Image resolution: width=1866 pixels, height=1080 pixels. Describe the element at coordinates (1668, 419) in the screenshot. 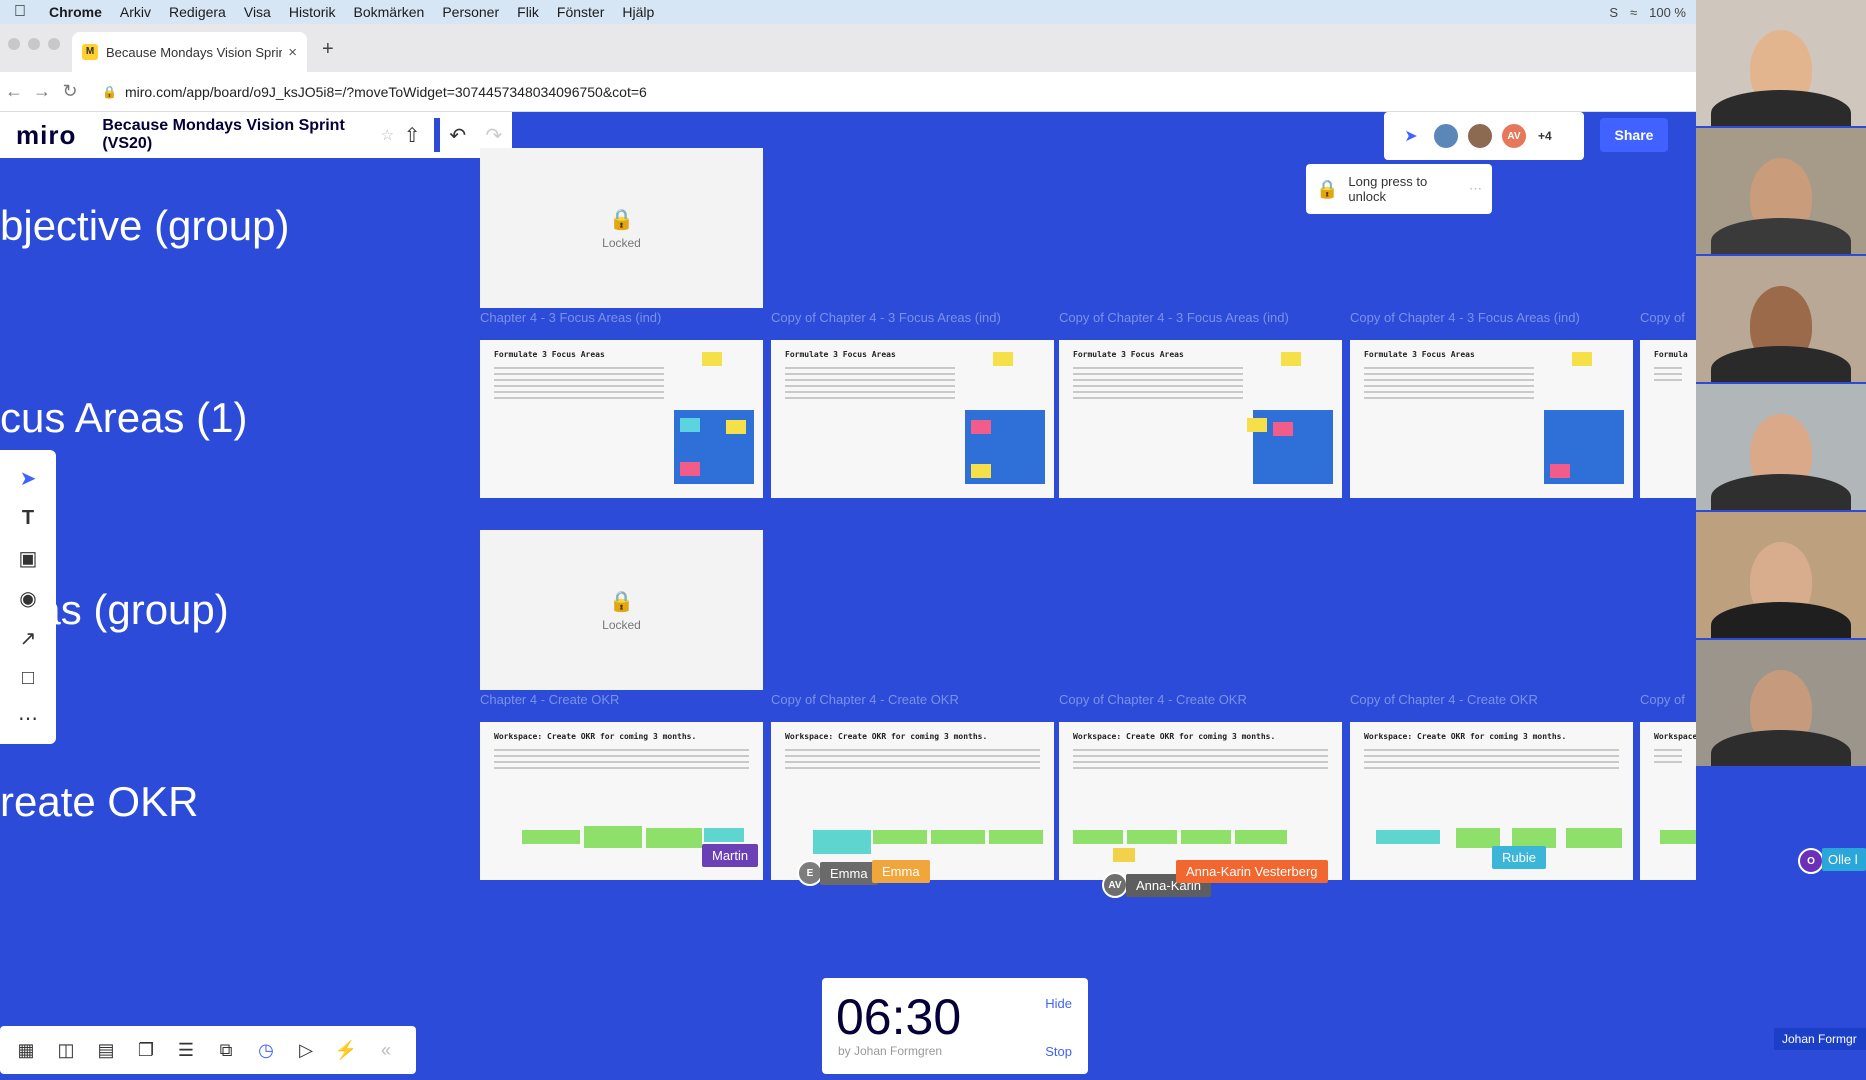

I see `focus-areas-slide: Formula` at that location.